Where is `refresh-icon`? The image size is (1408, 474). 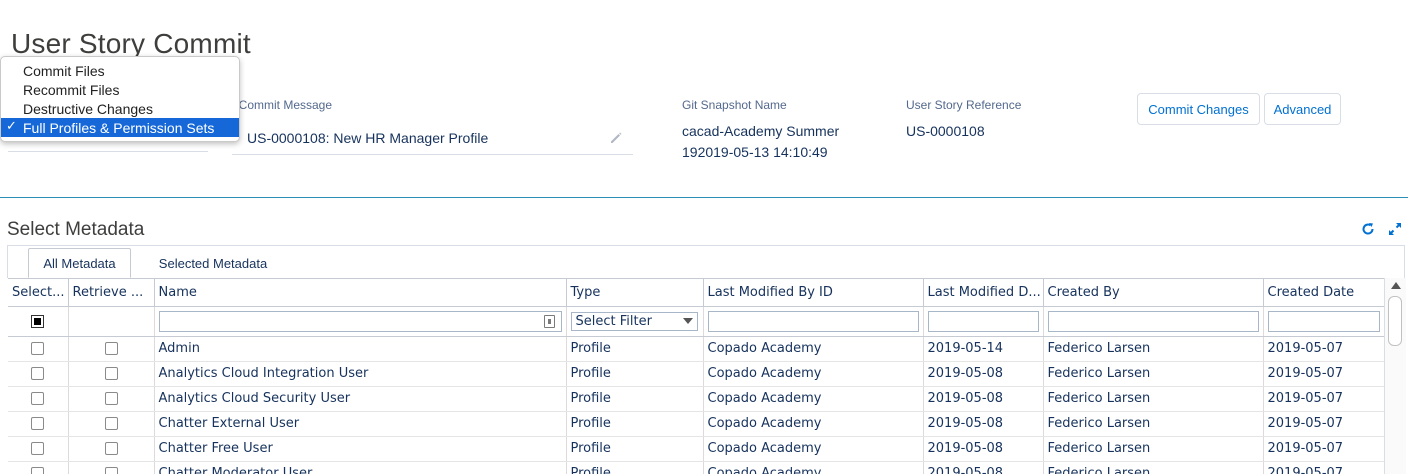 refresh-icon is located at coordinates (1368, 229).